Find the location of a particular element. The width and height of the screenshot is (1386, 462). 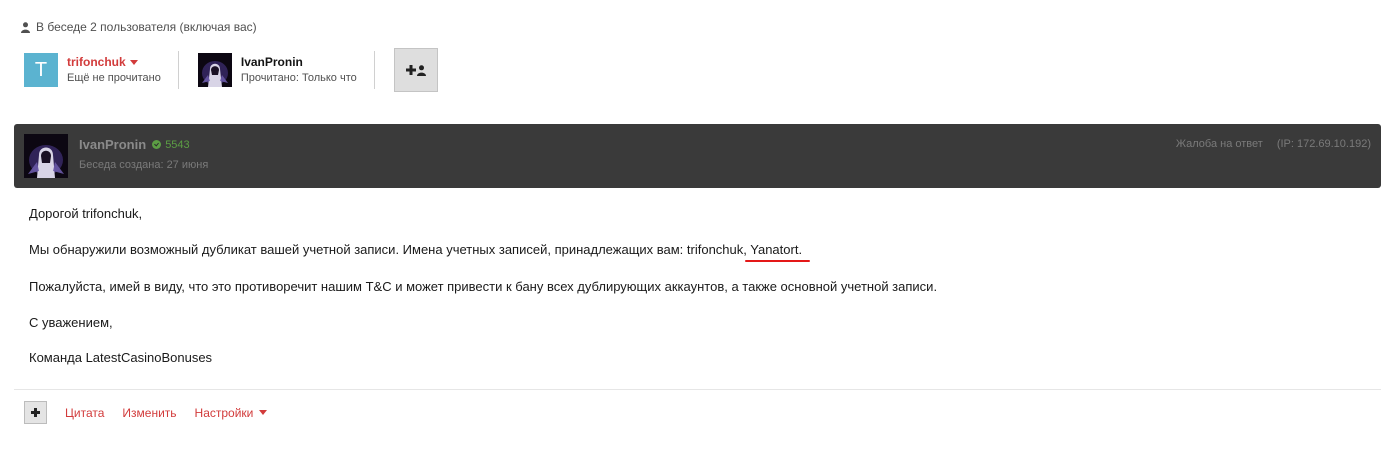

participant-trifonchuk: T trifonchuk Ещё не прочитано is located at coordinates (92, 70).